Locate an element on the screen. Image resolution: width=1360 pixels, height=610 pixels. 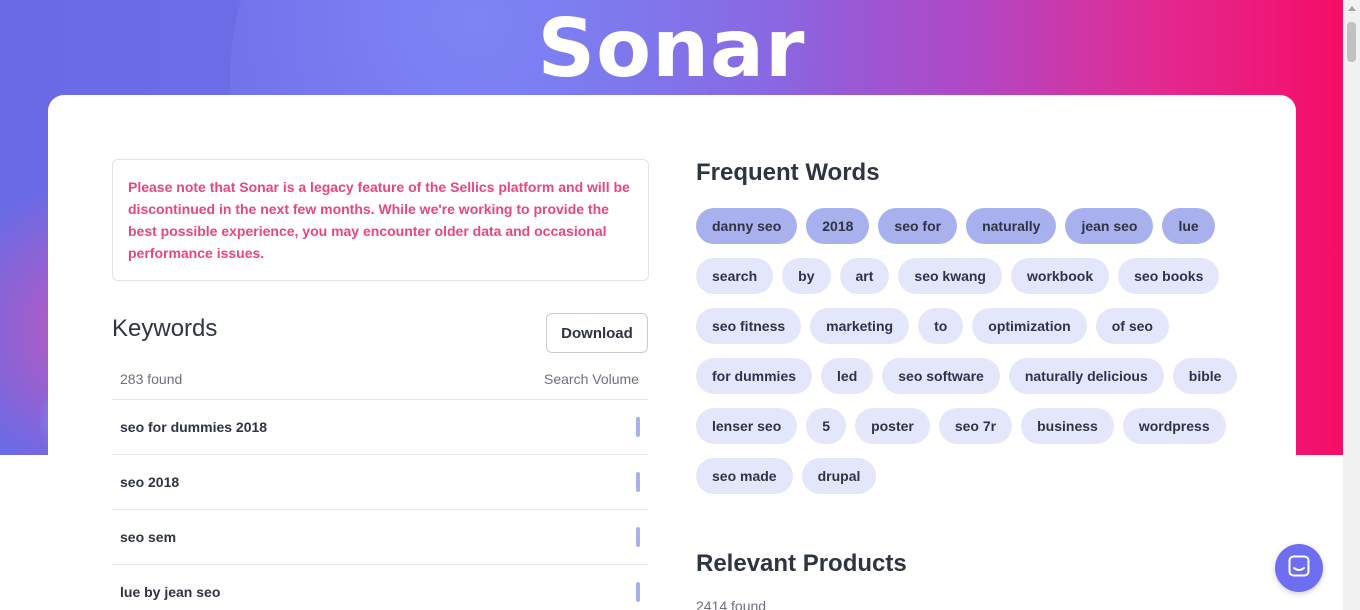
word-chip: lue is located at coordinates (1188, 226).